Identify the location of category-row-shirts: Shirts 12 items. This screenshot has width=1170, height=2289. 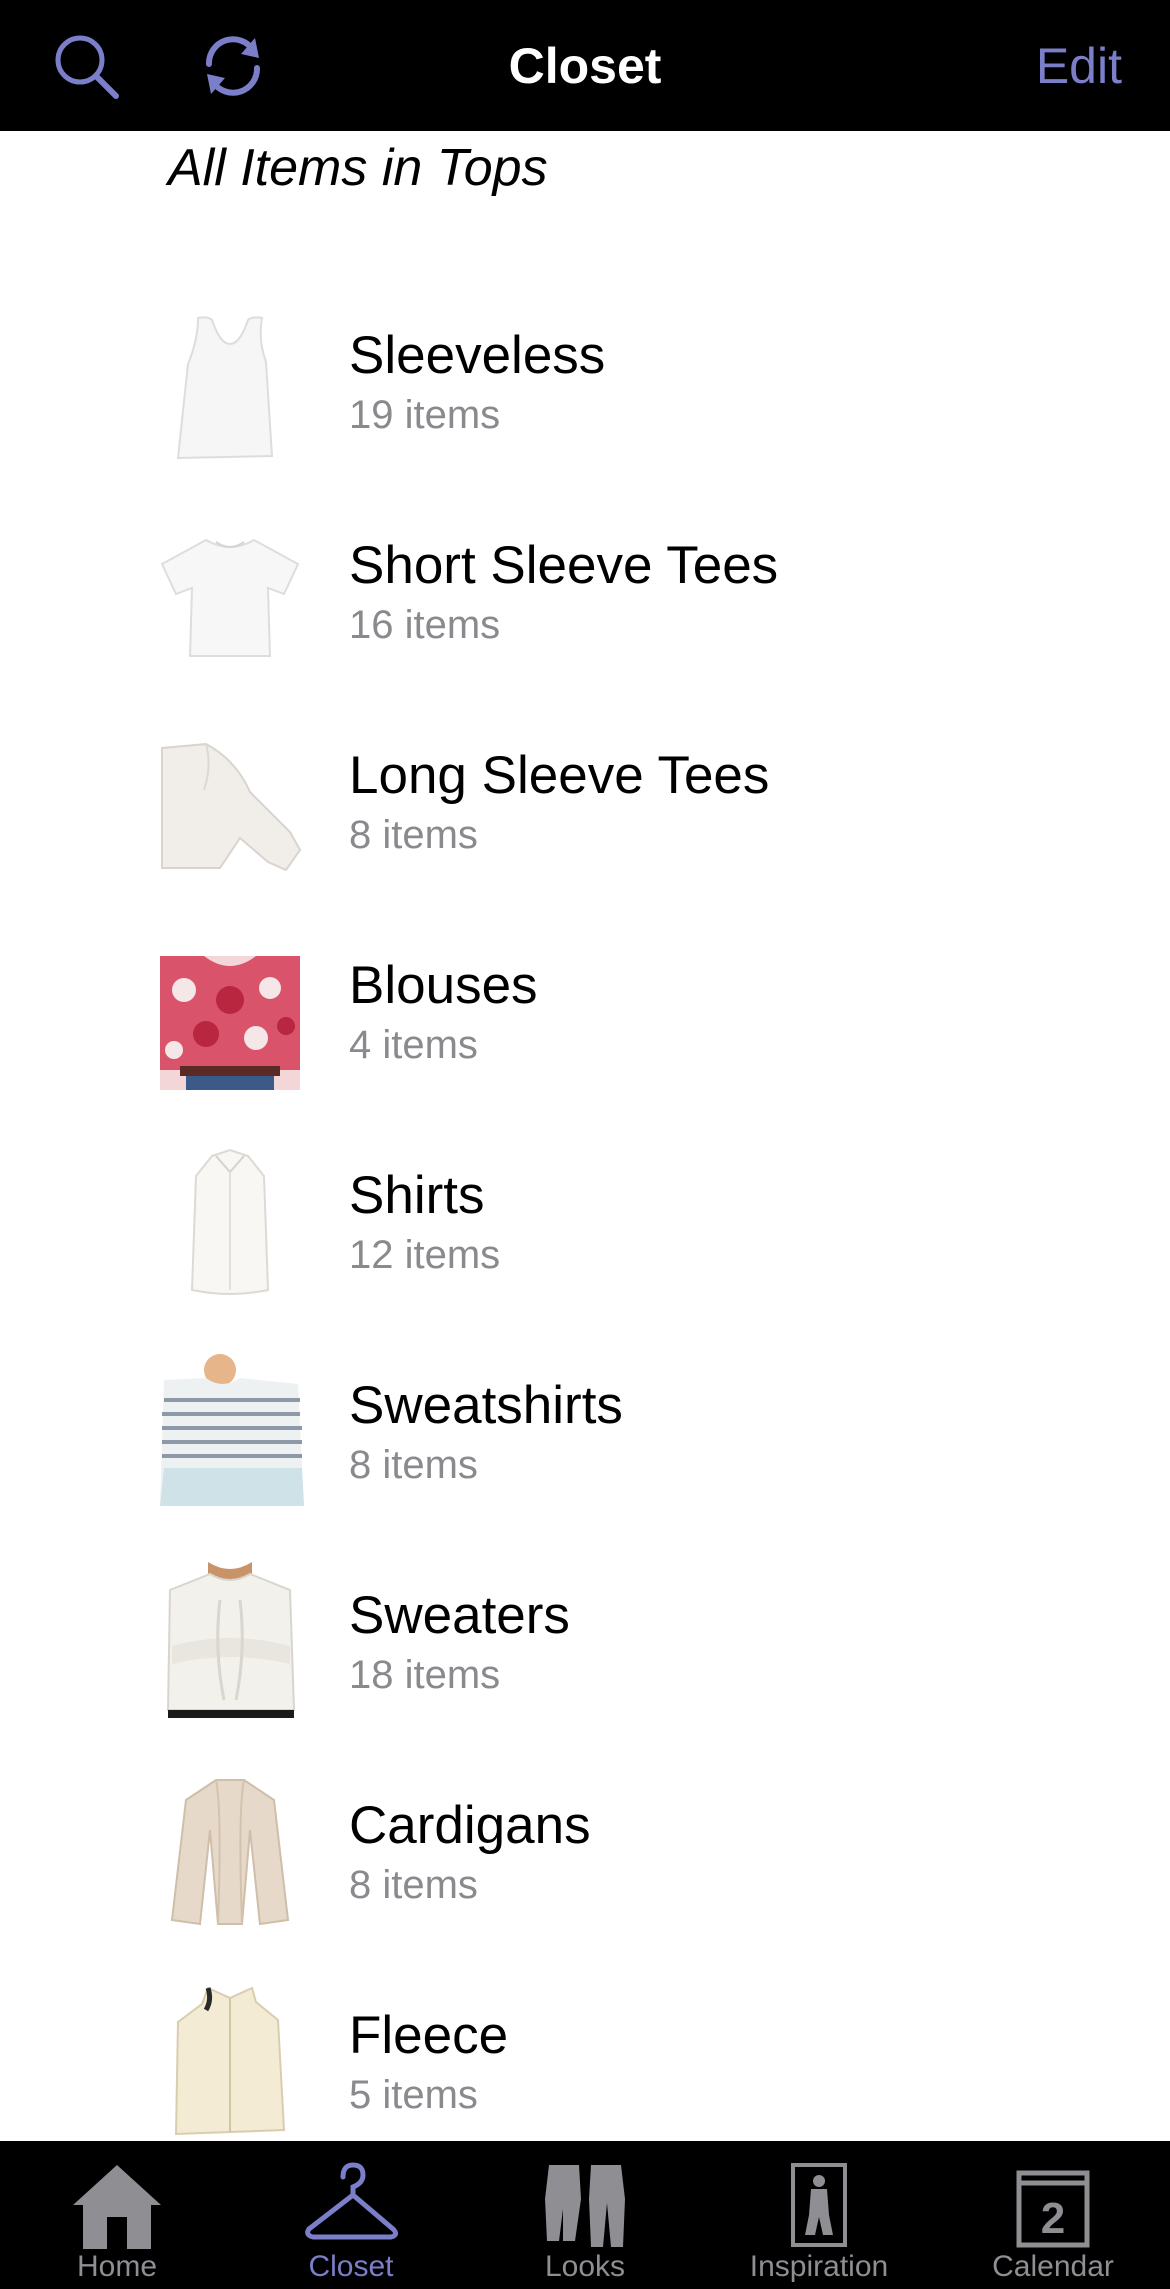
(585, 1220).